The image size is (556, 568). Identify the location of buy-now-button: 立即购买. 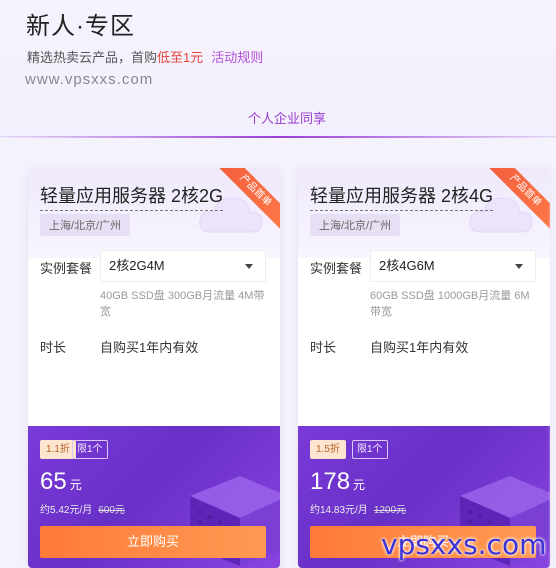
(153, 542).